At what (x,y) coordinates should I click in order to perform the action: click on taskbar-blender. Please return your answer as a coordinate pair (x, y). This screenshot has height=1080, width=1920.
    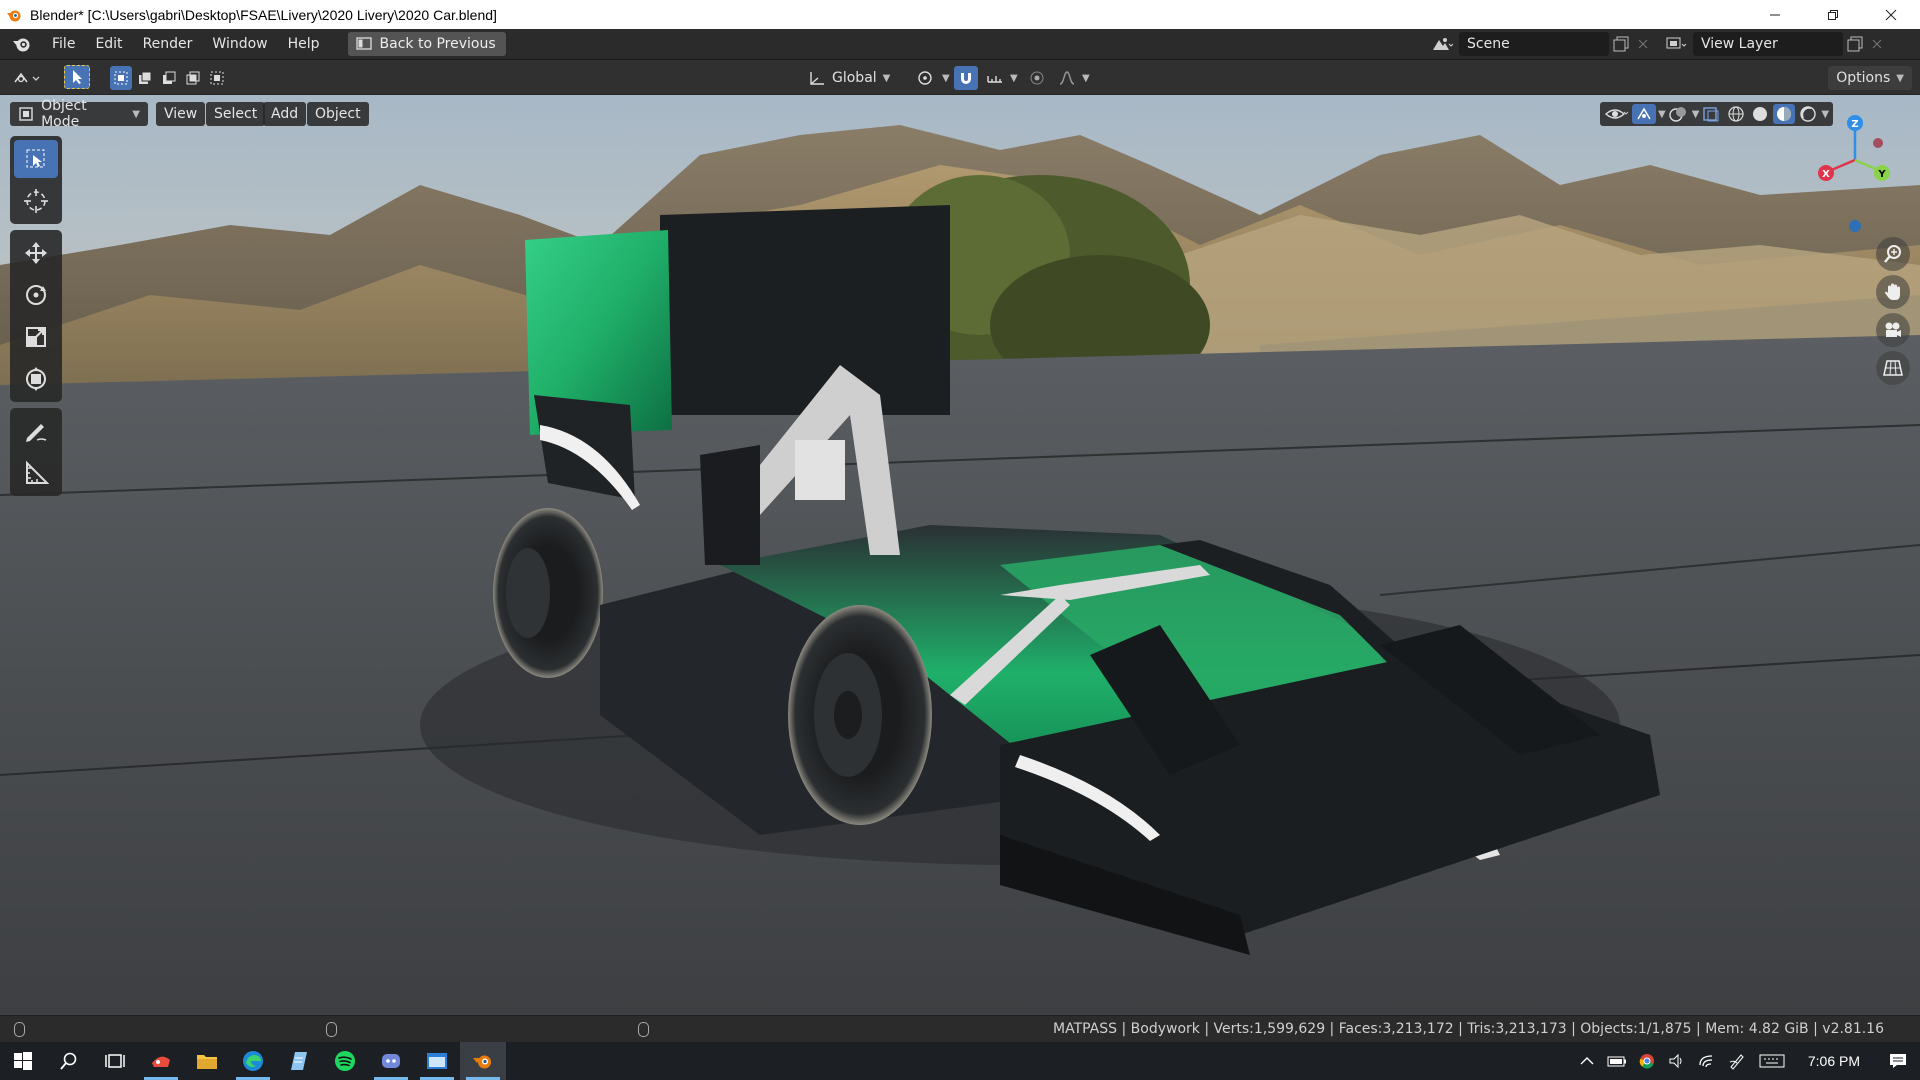
    Looking at the image, I should click on (483, 1061).